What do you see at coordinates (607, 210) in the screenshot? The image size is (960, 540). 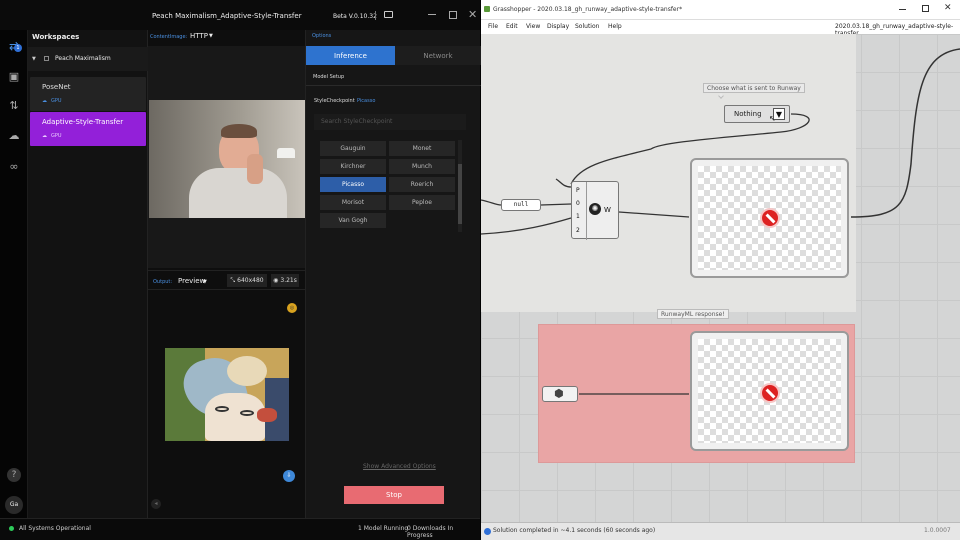 I see `output-w: W` at bounding box center [607, 210].